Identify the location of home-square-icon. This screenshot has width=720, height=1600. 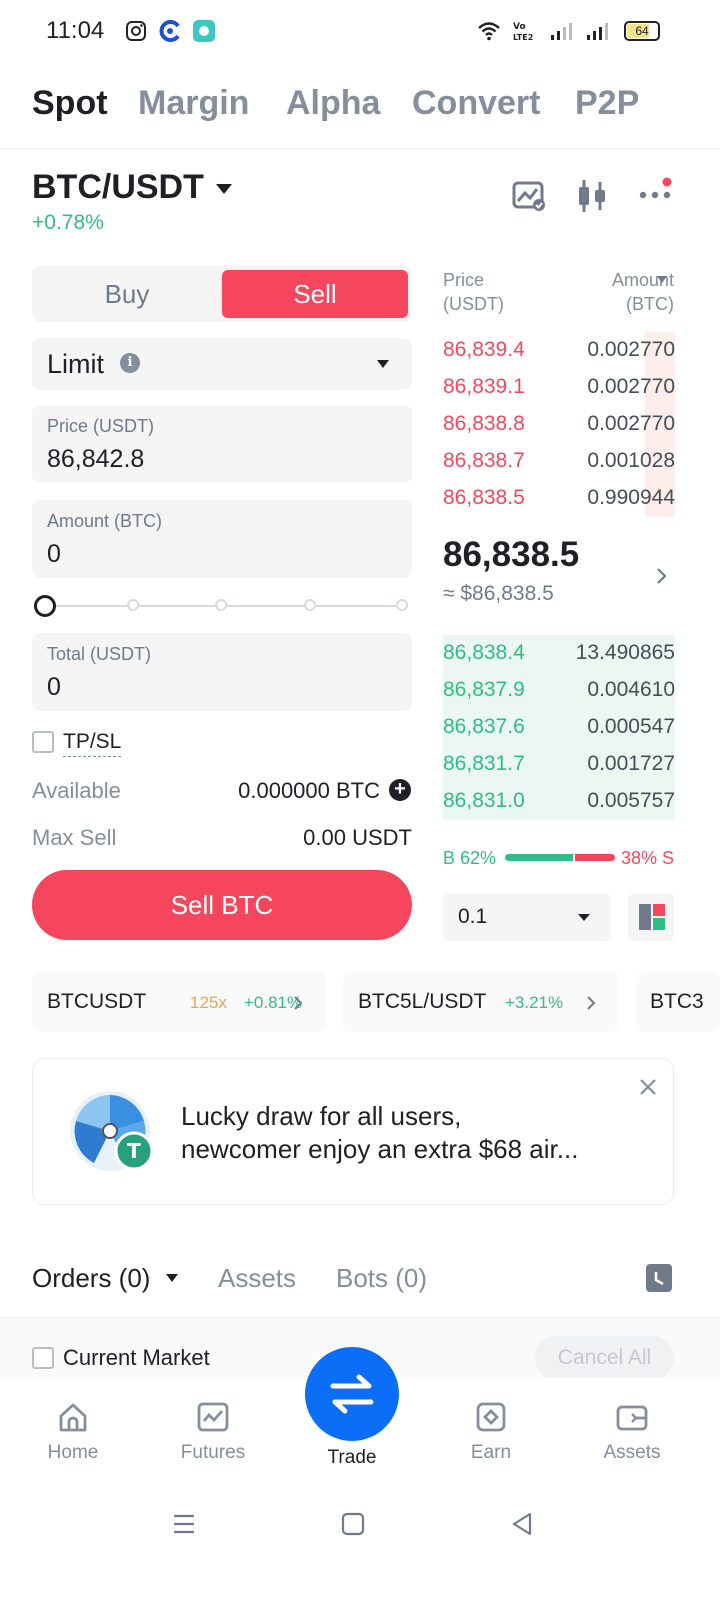
(353, 1524).